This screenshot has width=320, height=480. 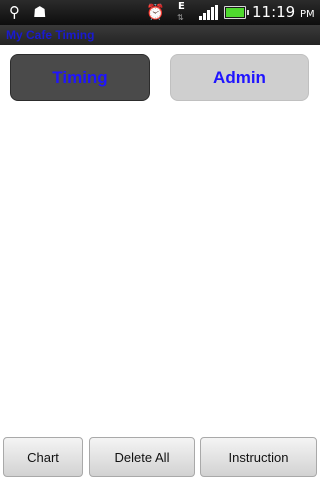 What do you see at coordinates (274, 12) in the screenshot?
I see `clock-time: 11:19` at bounding box center [274, 12].